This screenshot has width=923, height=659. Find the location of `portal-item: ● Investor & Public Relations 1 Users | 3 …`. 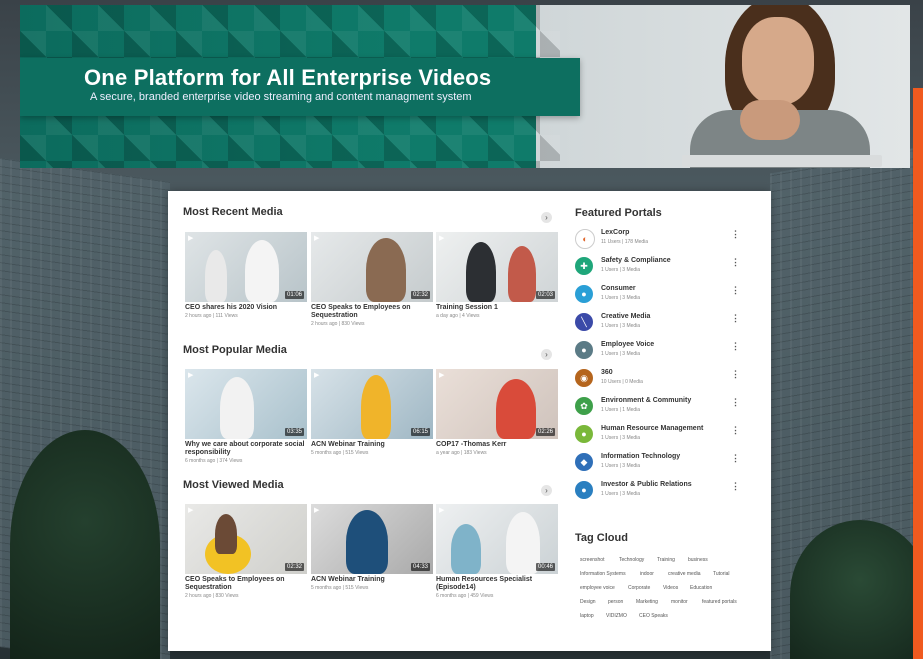

portal-item: ● Investor & Public Relations 1 Users | 3 … is located at coordinates (662, 494).